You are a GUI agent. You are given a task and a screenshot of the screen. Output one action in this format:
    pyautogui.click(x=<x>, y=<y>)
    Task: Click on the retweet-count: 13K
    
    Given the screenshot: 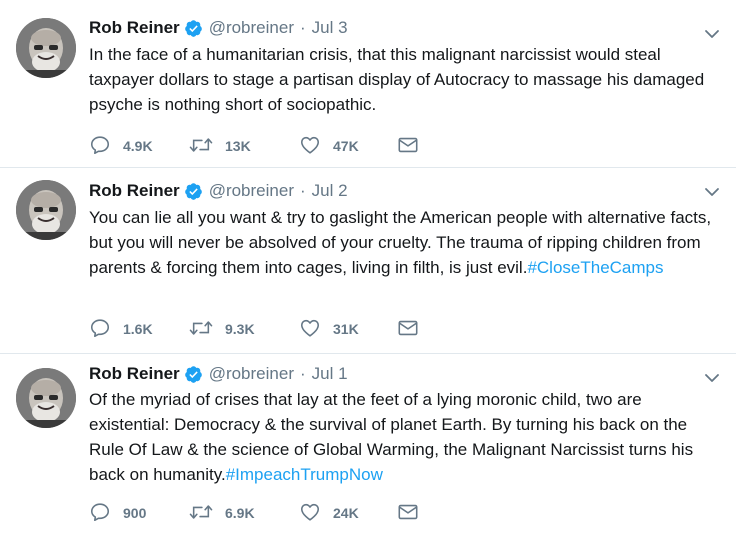 What is the action you would take?
    pyautogui.click(x=238, y=146)
    